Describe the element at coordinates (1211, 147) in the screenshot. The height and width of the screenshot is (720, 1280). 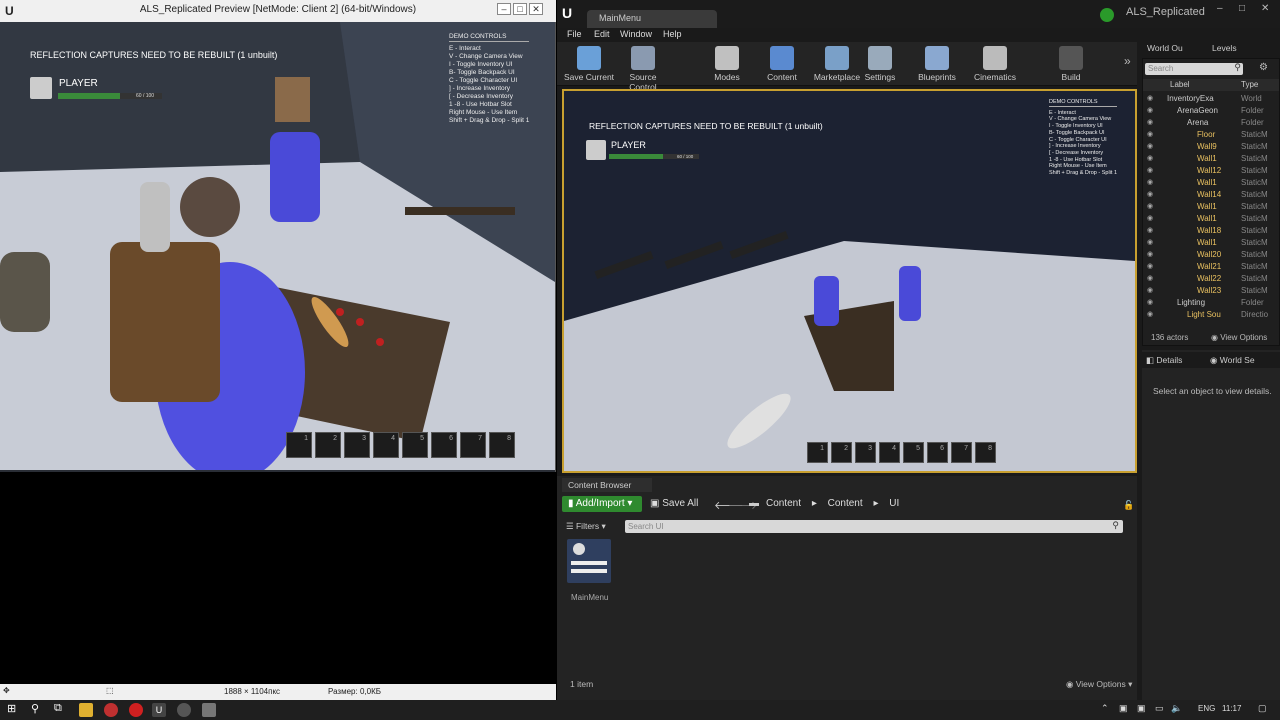
I see `outliner-row: ◉ Wall9 StaticM` at that location.